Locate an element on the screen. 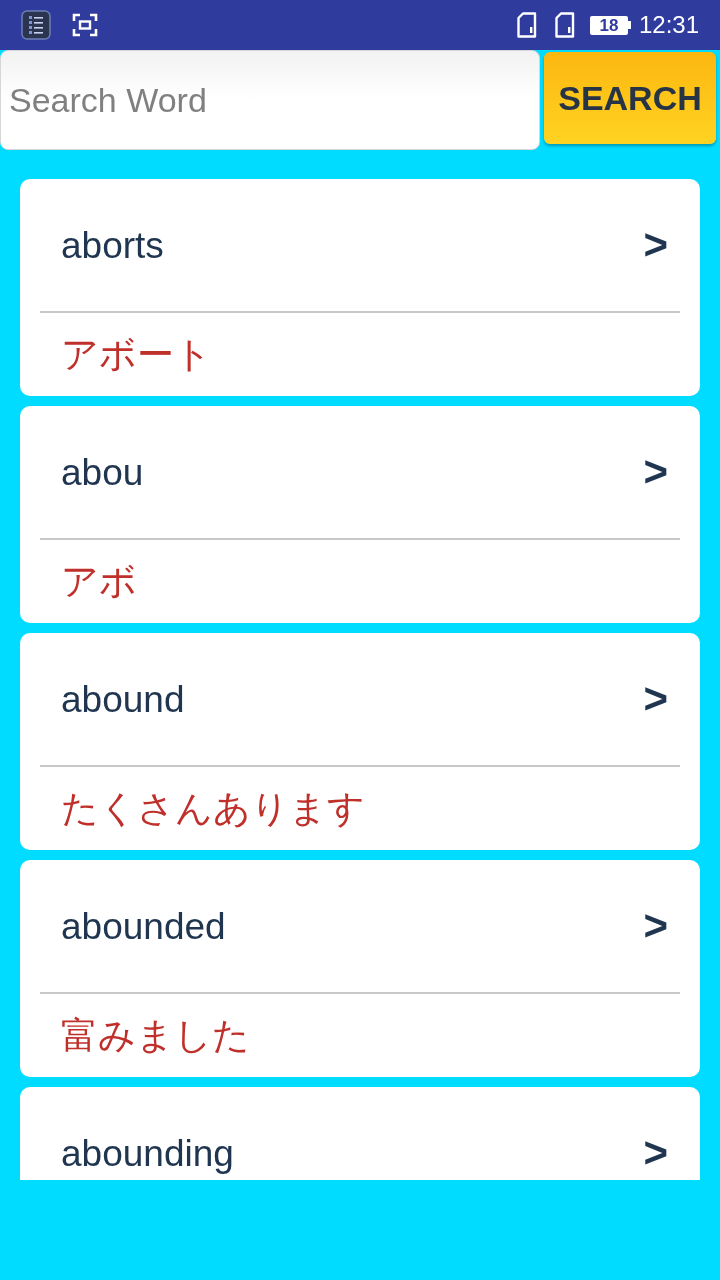 This screenshot has width=720, height=1280. clock-text: 12:31 is located at coordinates (668, 25).